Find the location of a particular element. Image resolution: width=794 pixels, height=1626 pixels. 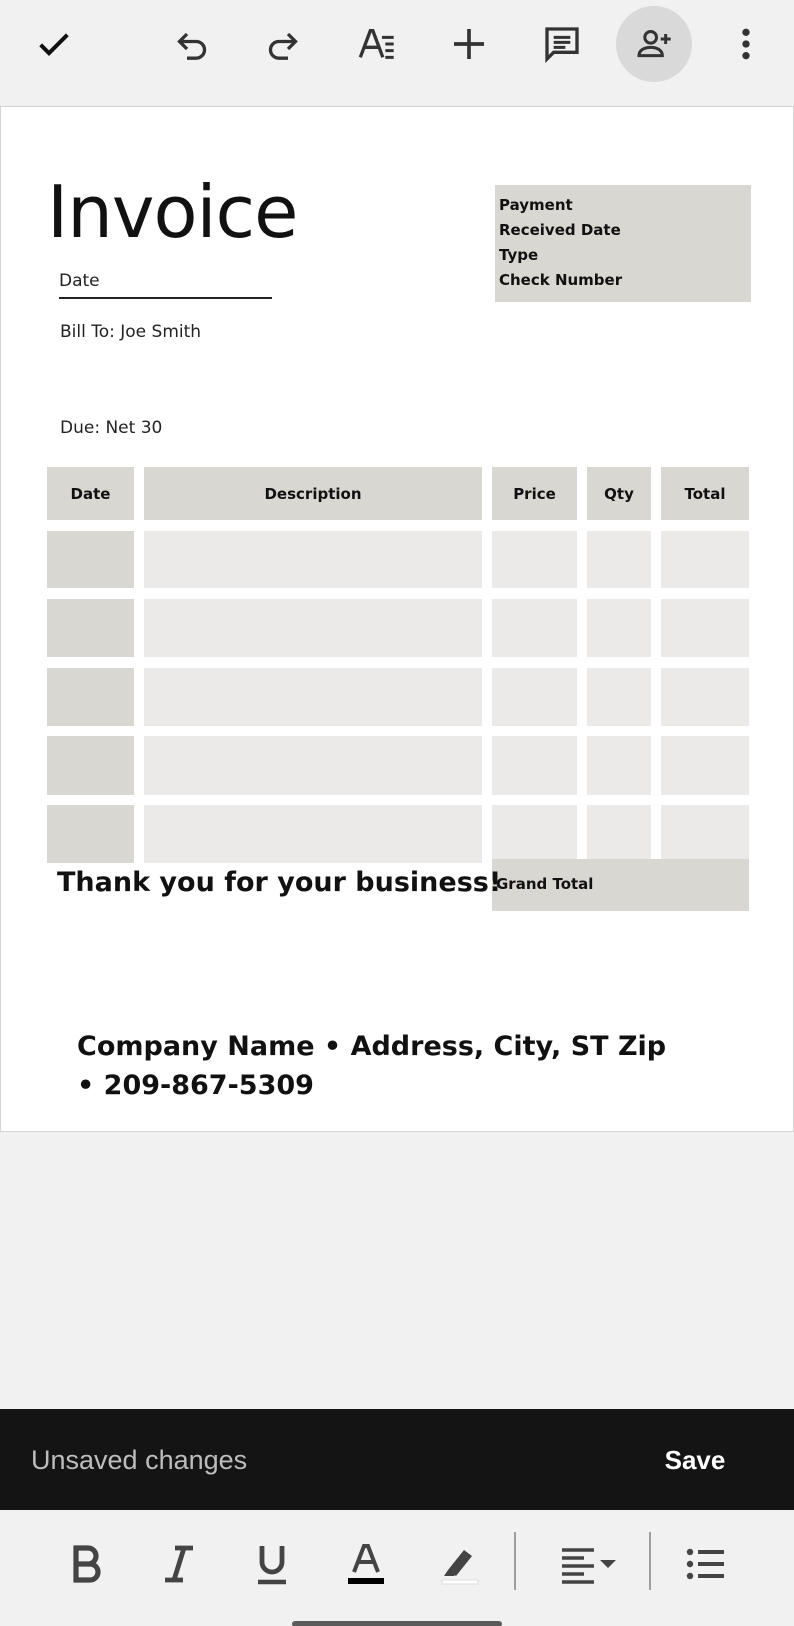

invoice-title: Invoice is located at coordinates (172, 212).